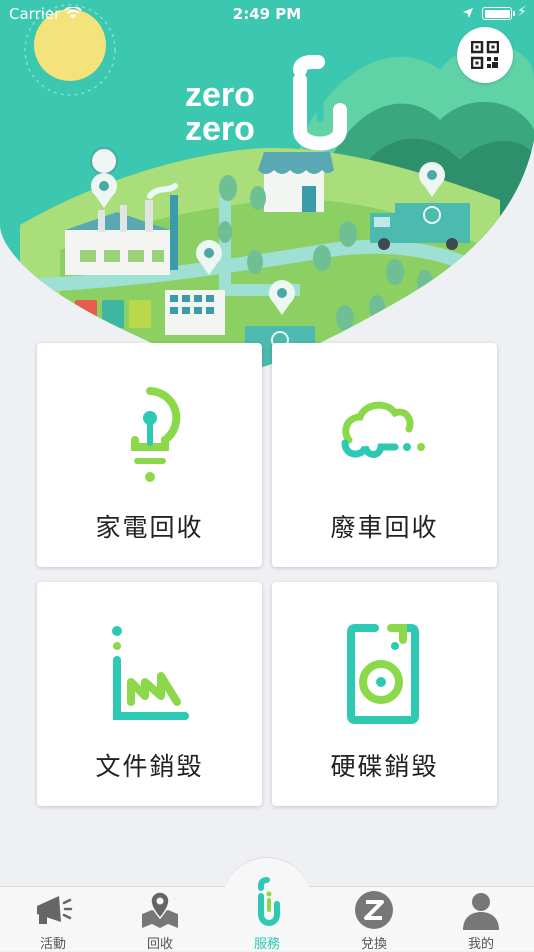 The image size is (534, 952). I want to click on person-icon, so click(481, 910).